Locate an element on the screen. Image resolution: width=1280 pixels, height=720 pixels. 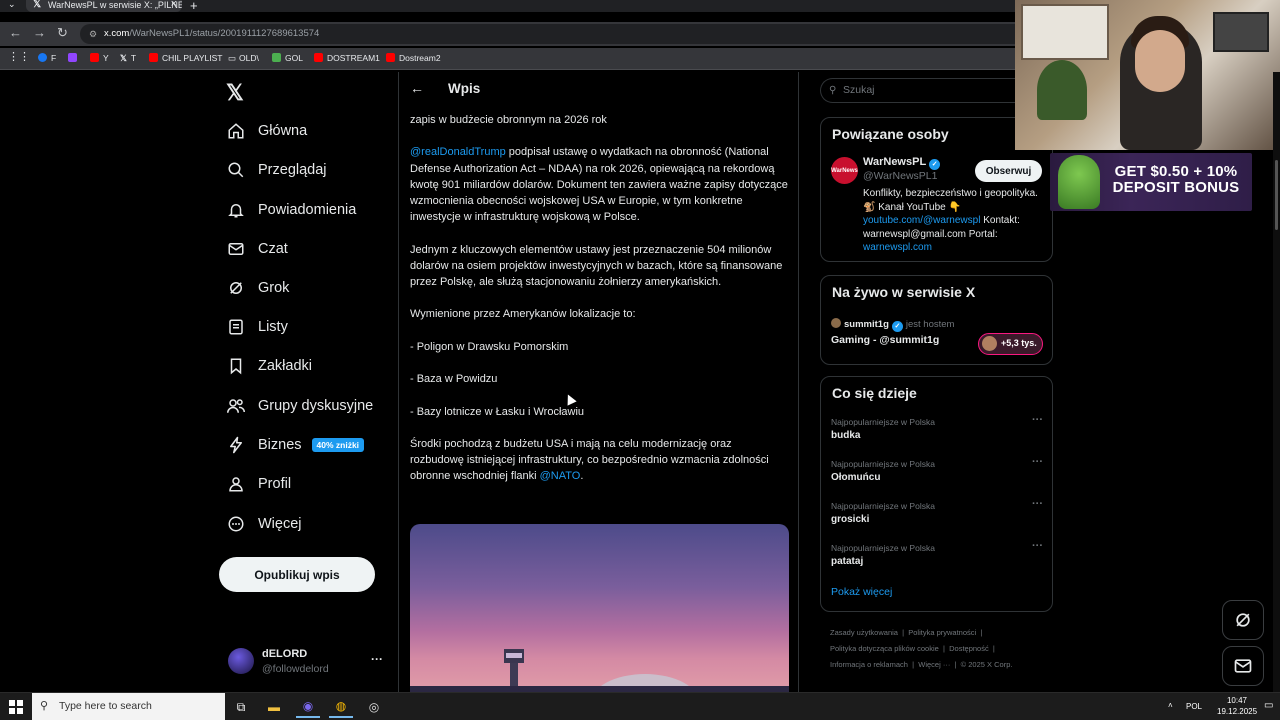
grok-icon is located at coordinates (236, 288).